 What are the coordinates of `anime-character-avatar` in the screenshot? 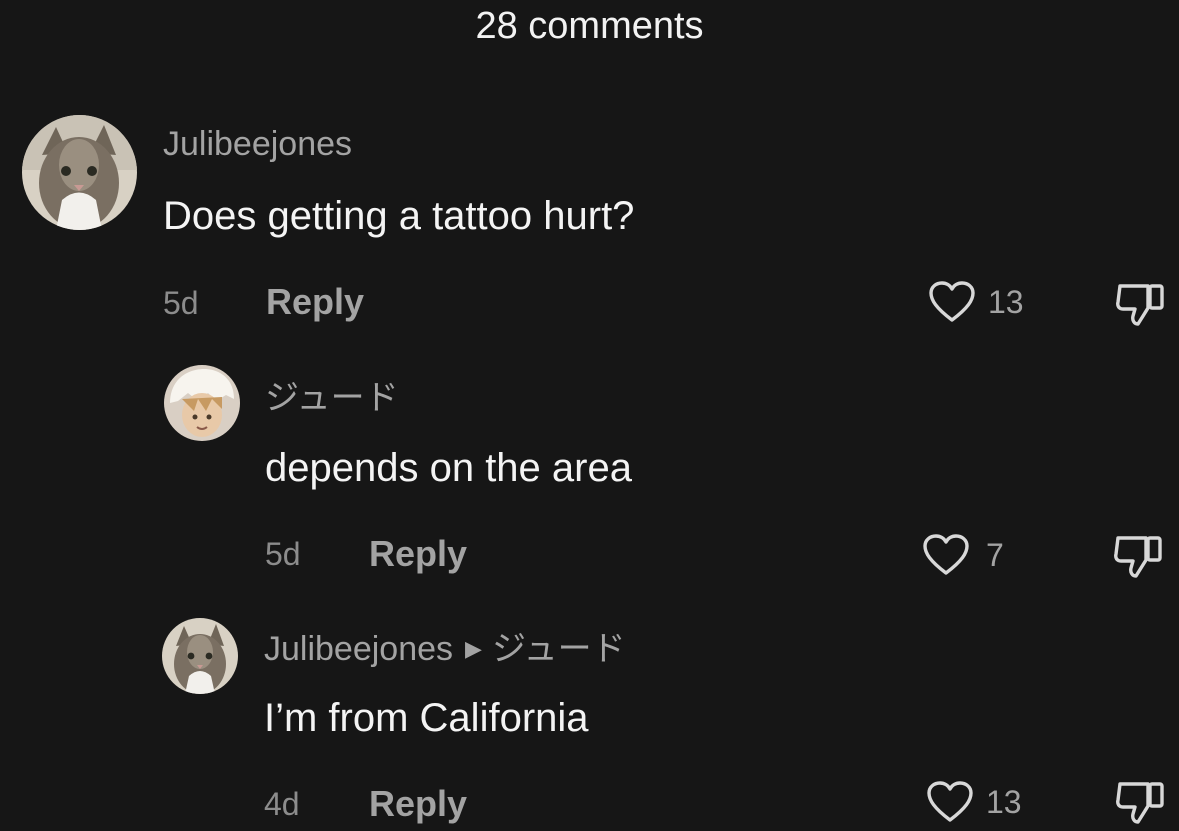 It's located at (202, 403).